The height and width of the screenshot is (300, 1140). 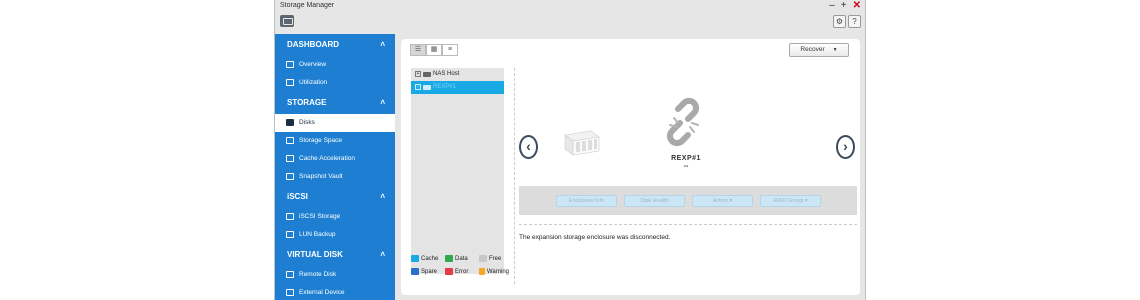 What do you see at coordinates (297, 196) in the screenshot?
I see `section-title: iSCSI` at bounding box center [297, 196].